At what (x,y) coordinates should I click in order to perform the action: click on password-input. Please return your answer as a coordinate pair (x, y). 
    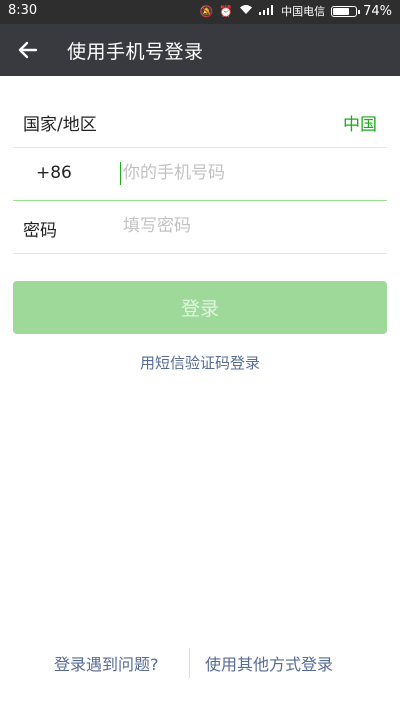
    Looking at the image, I should click on (248, 226).